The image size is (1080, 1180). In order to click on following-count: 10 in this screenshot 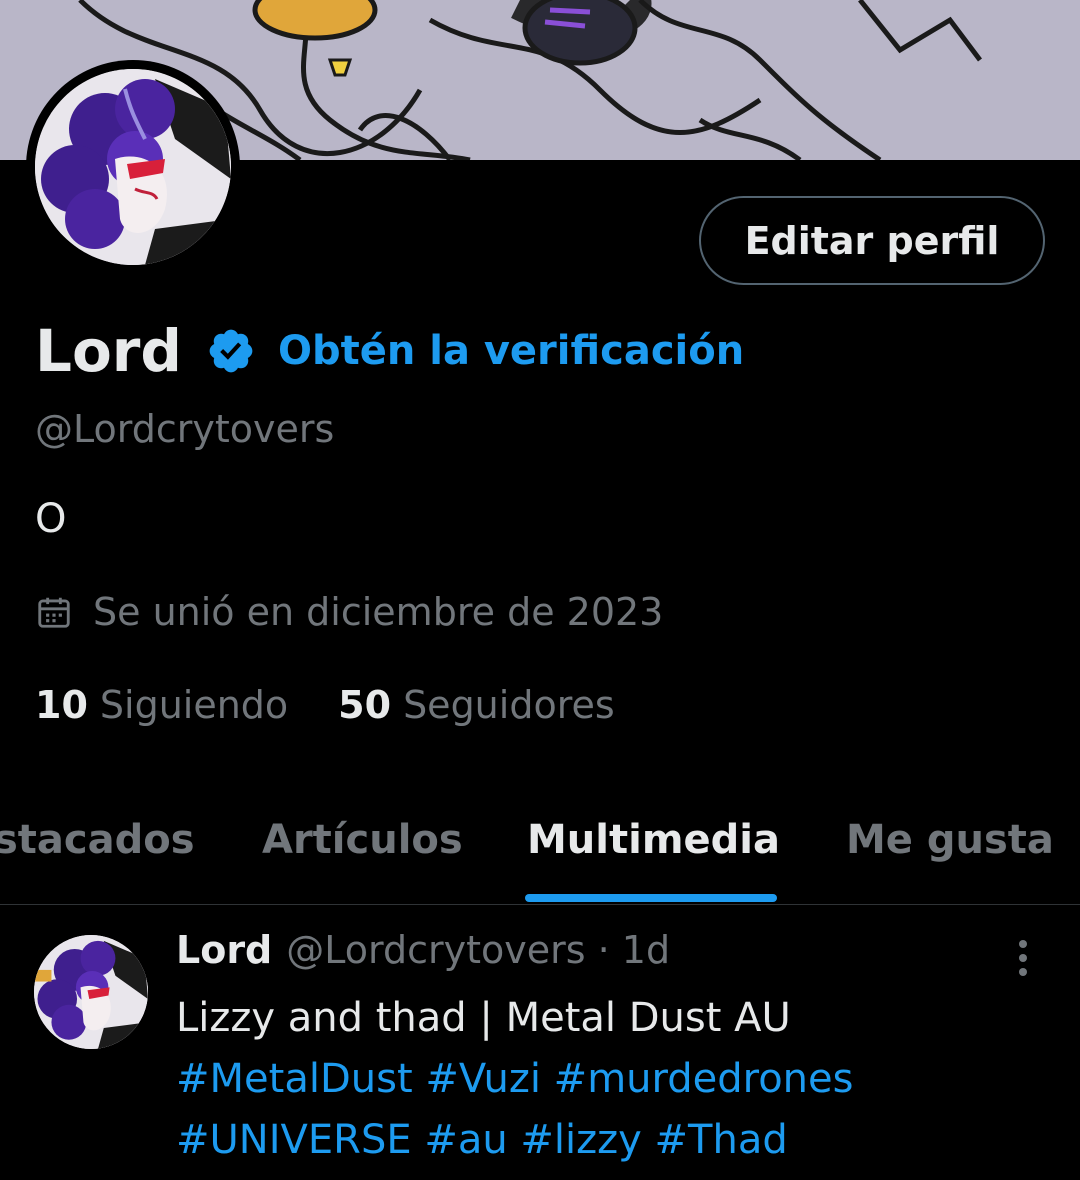, I will do `click(61, 705)`.